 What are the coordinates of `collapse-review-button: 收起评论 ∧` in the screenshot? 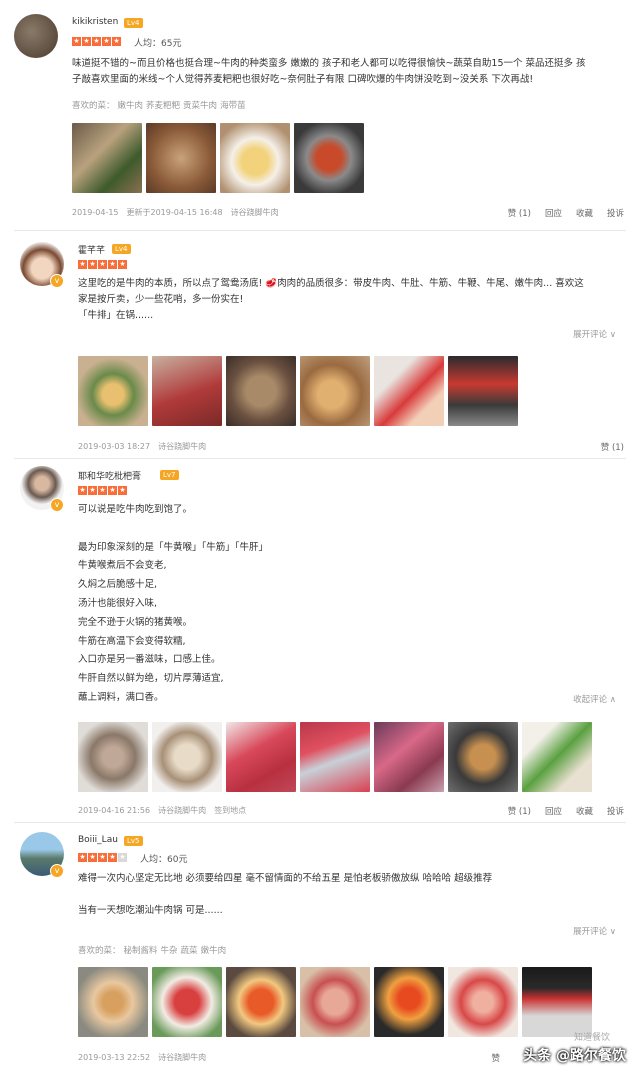 It's located at (594, 699).